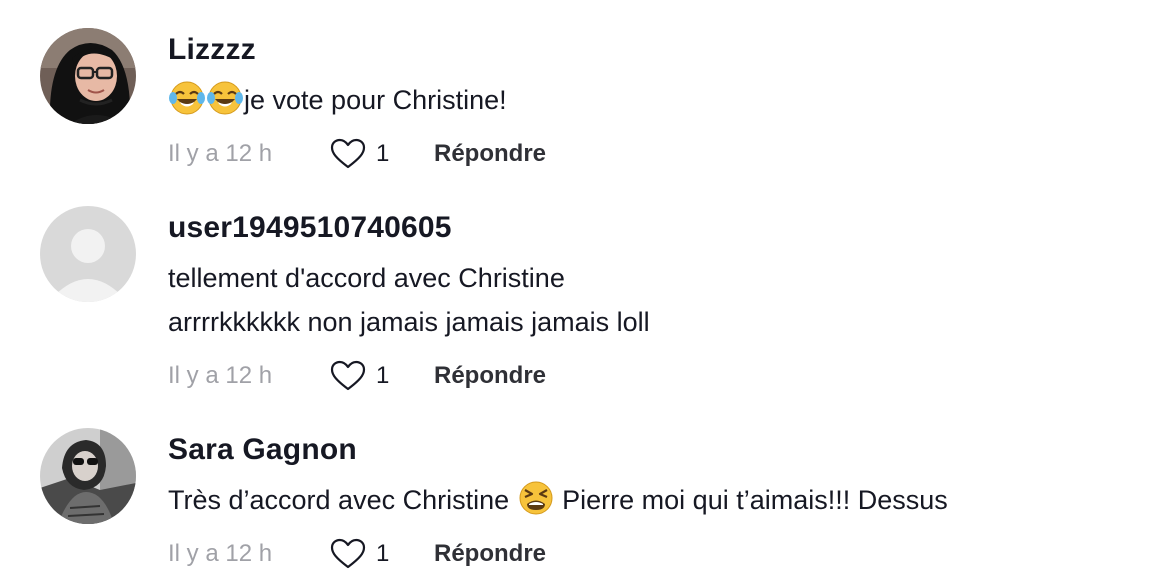 The height and width of the screenshot is (580, 1154). I want to click on comment-text-part: Pierre moi qui t’aimais!!! Dessus, so click(751, 500).